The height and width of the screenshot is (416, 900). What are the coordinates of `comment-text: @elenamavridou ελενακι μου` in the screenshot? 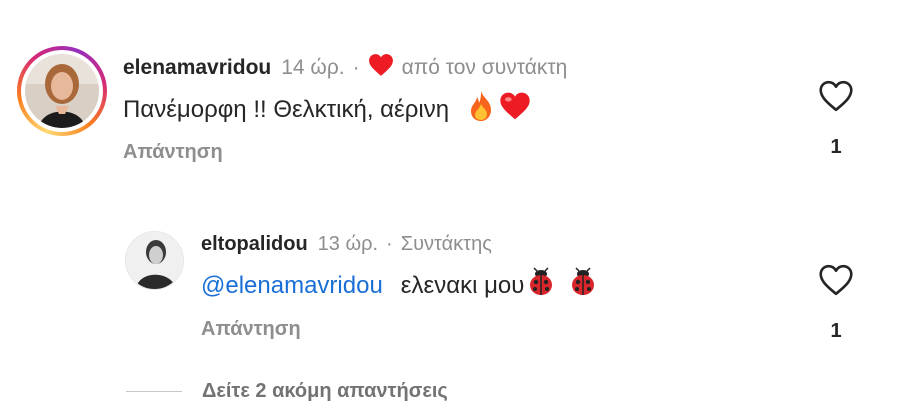 It's located at (399, 285).